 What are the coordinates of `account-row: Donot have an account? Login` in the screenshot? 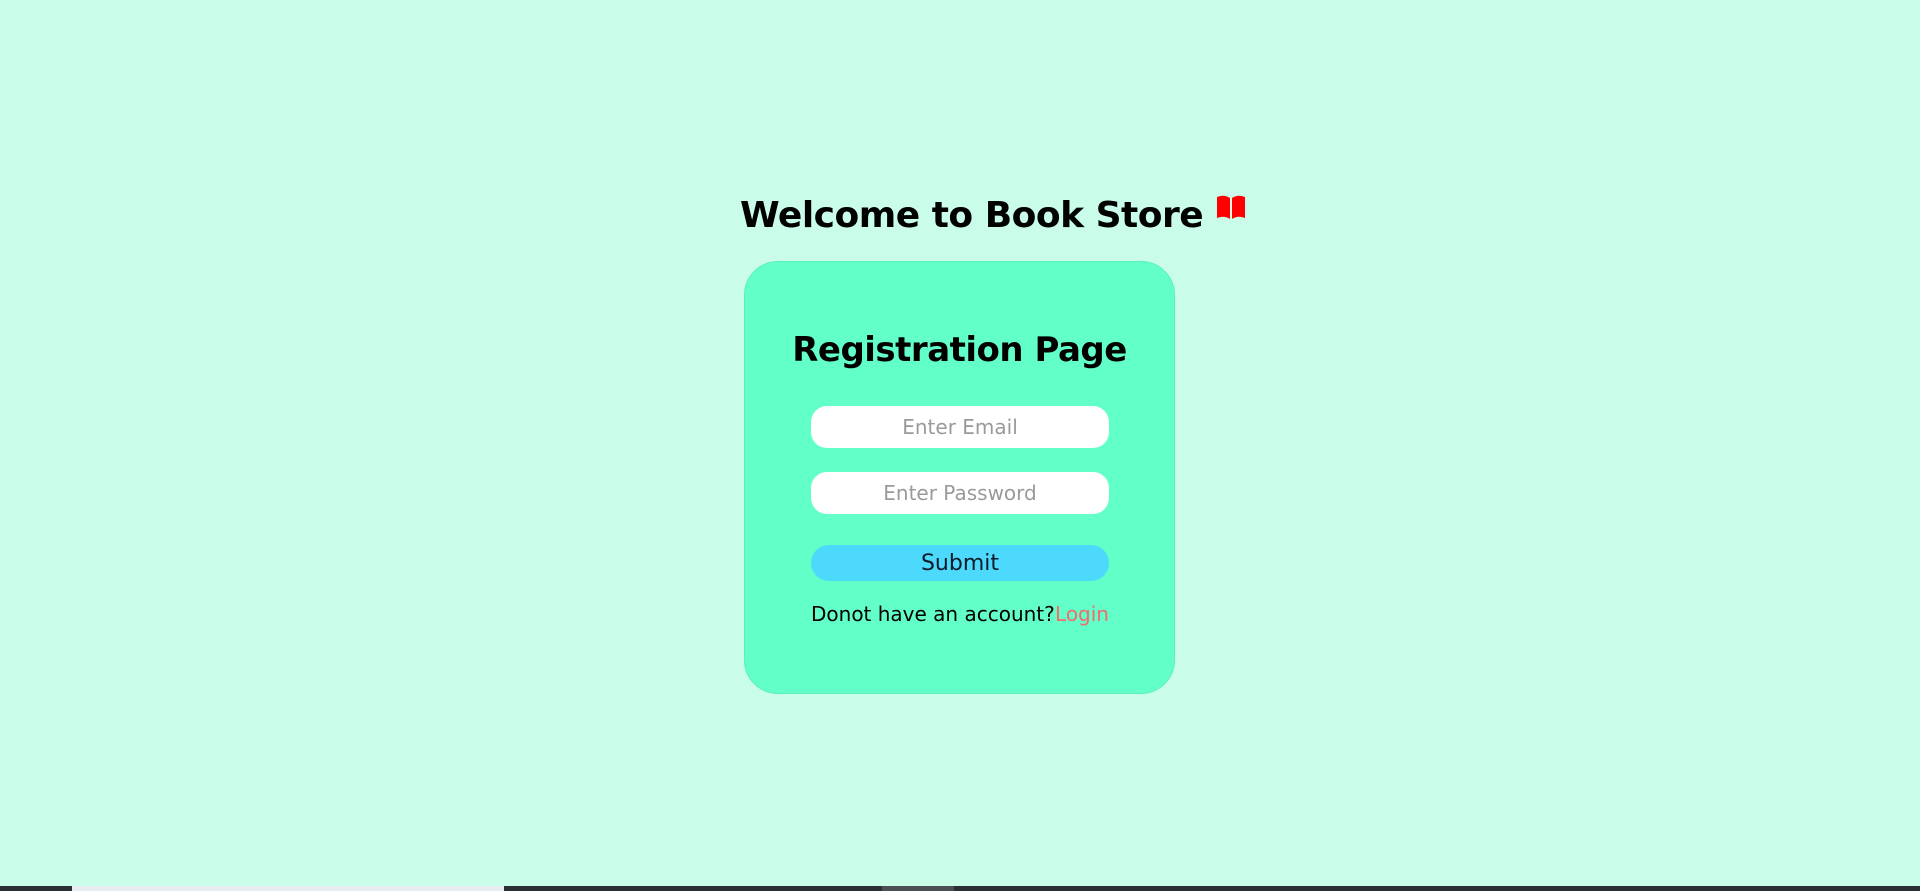 It's located at (960, 614).